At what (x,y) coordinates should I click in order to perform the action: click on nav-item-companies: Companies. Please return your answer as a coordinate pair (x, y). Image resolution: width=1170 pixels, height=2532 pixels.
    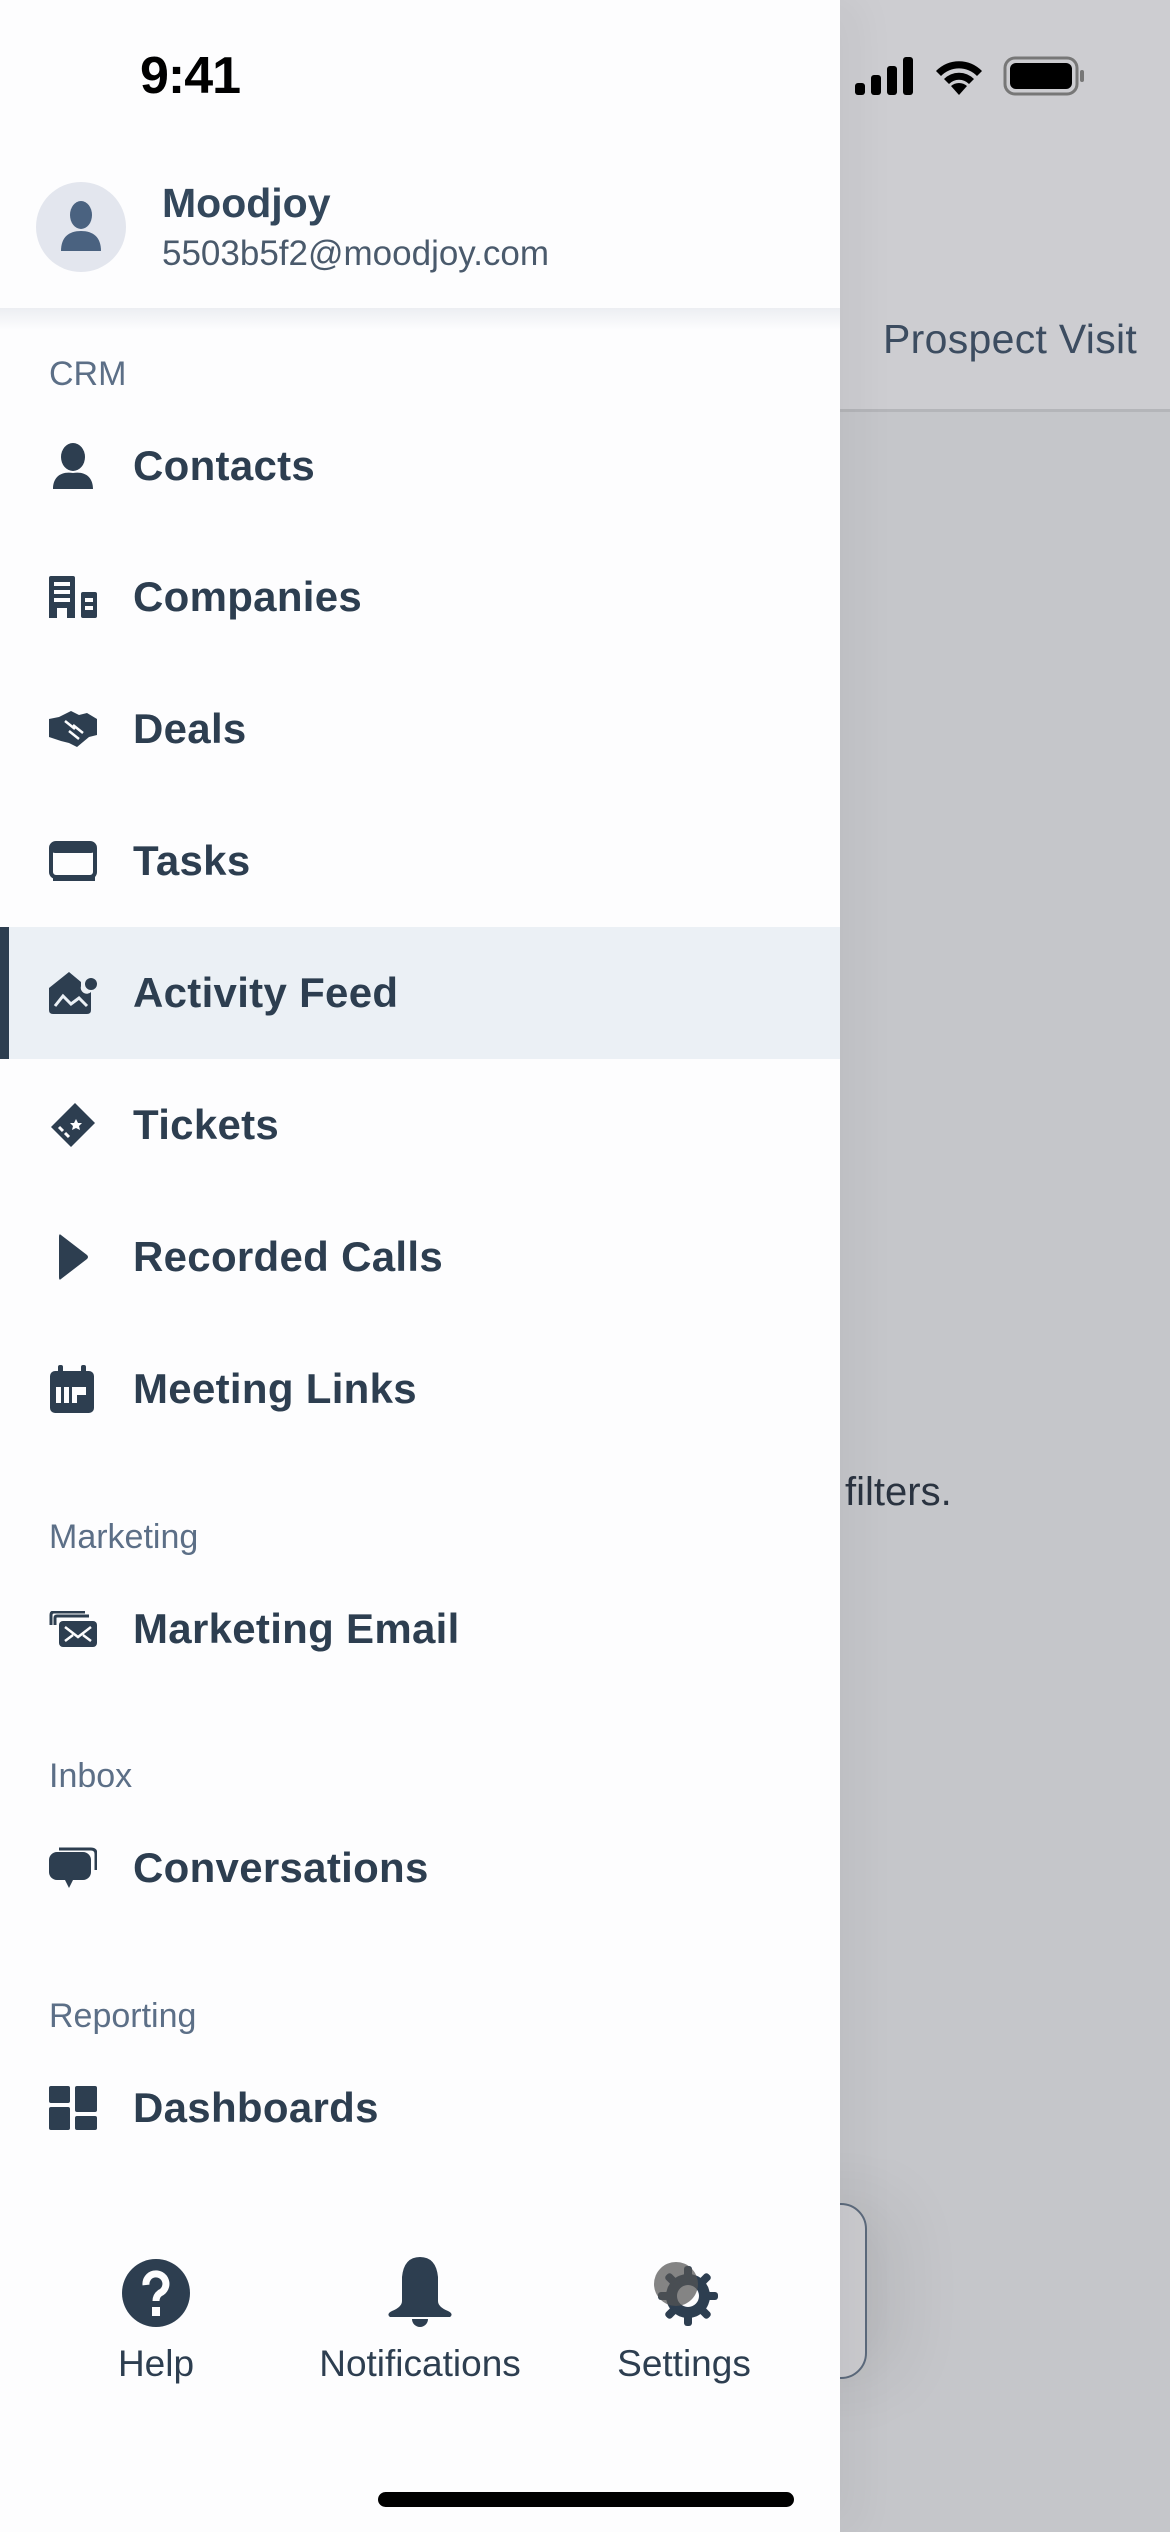
    Looking at the image, I should click on (420, 597).